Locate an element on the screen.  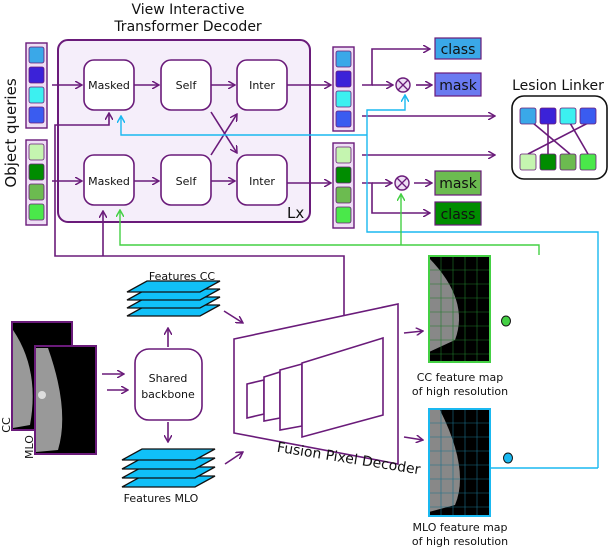
cc-query-column is located at coordinates (36, 85).